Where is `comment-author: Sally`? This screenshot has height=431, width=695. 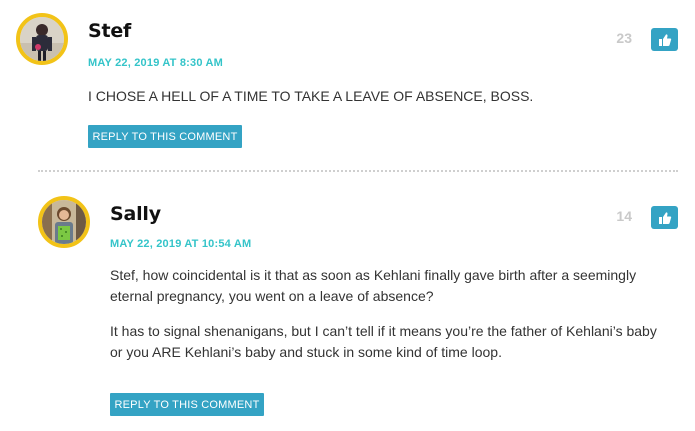 comment-author: Sally is located at coordinates (135, 214).